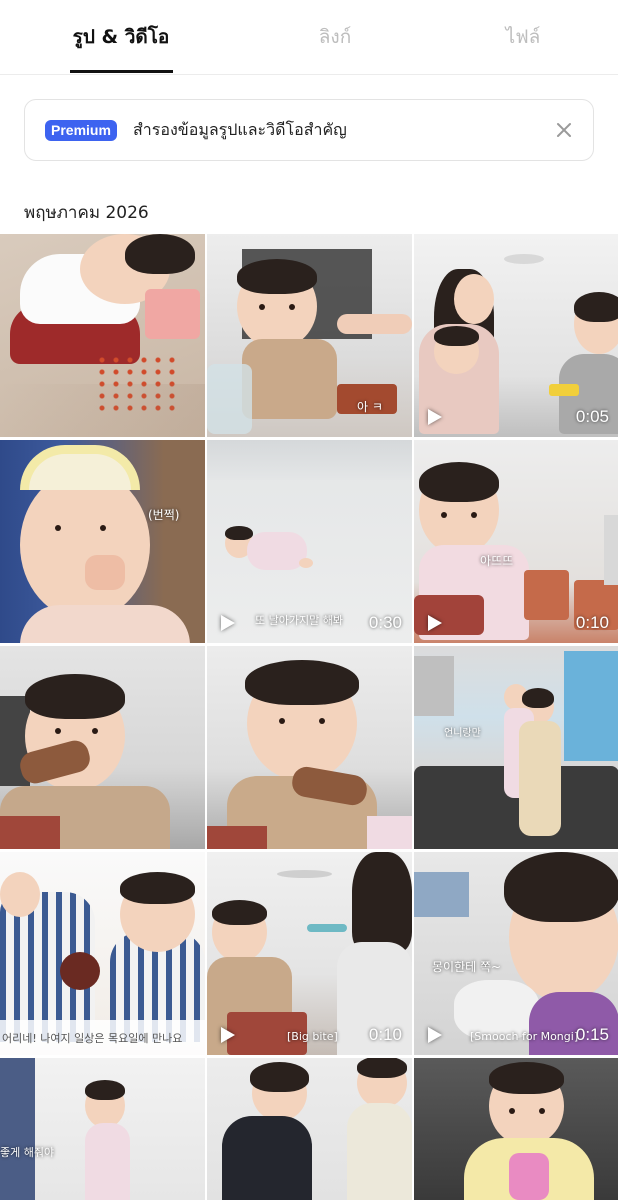 This screenshot has height=1200, width=618. I want to click on tile-caption: 또 날아가지말 해봐, so click(299, 620).